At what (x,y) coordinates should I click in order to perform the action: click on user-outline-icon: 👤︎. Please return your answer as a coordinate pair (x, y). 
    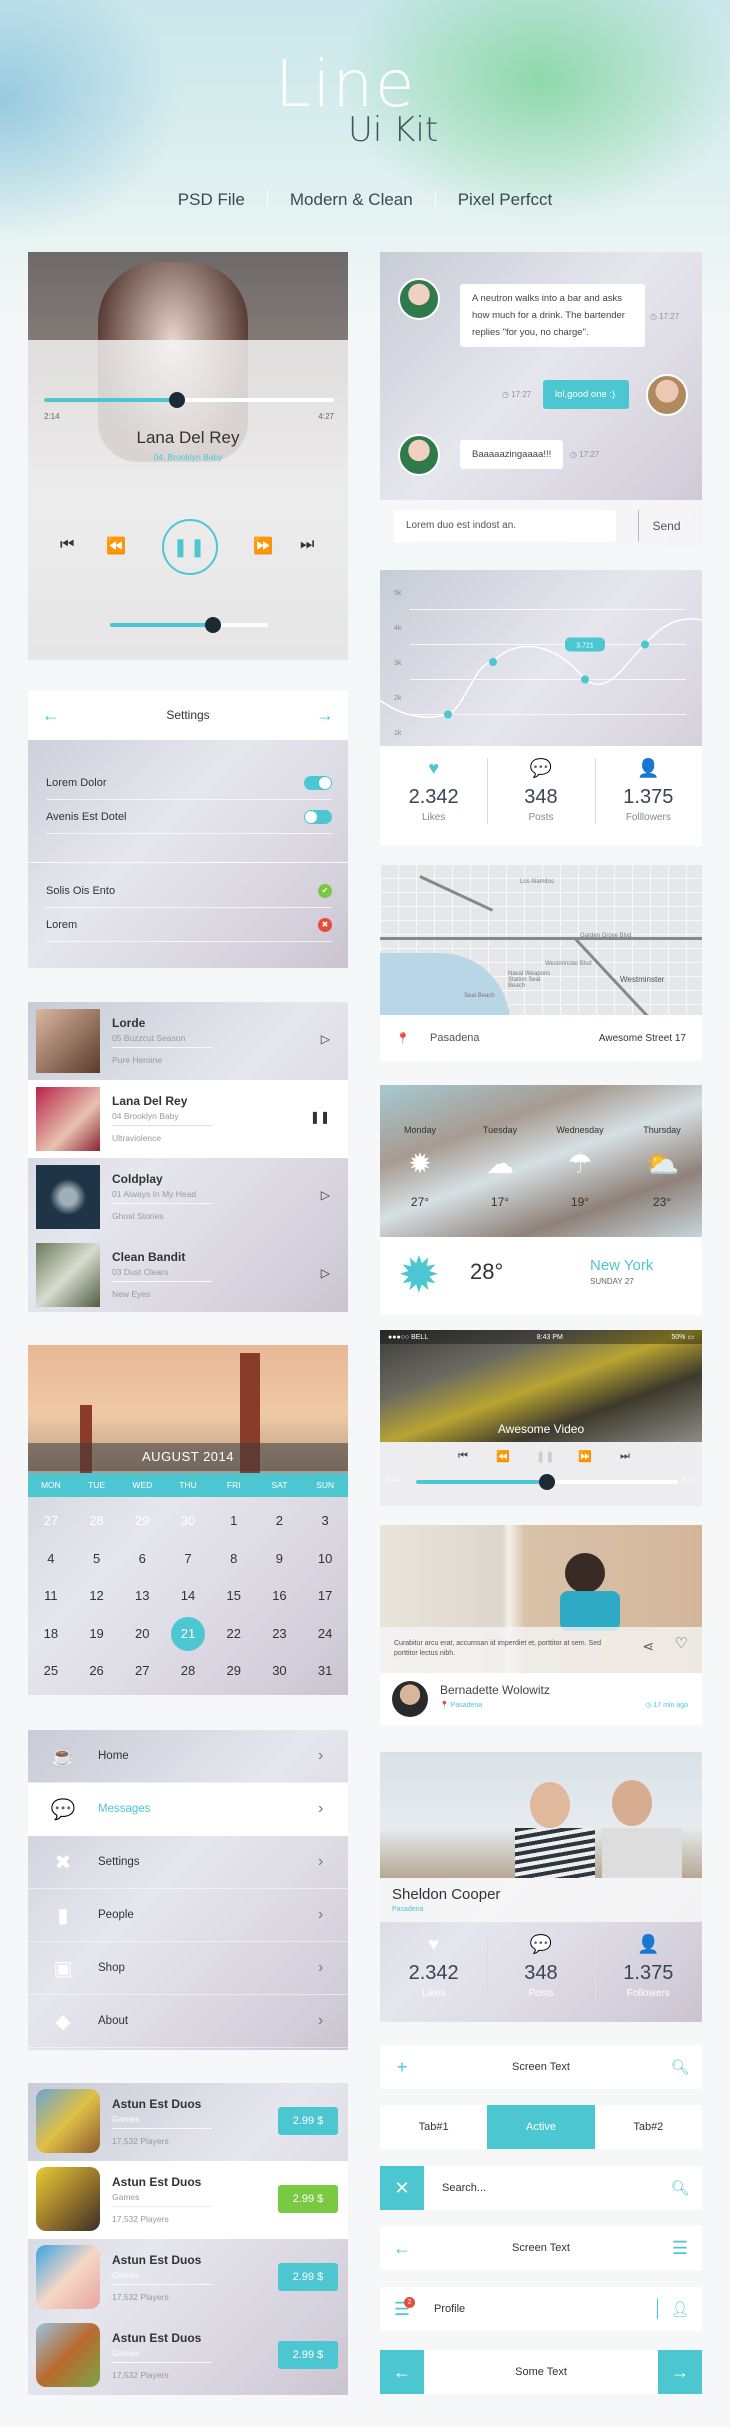
    Looking at the image, I should click on (680, 2309).